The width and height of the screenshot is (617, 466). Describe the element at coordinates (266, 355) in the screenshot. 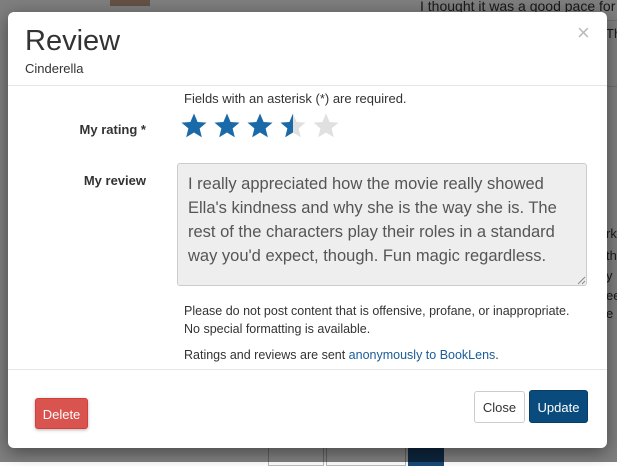

I see `anonymity-note-prefix: Ratings and reviews are sent` at that location.